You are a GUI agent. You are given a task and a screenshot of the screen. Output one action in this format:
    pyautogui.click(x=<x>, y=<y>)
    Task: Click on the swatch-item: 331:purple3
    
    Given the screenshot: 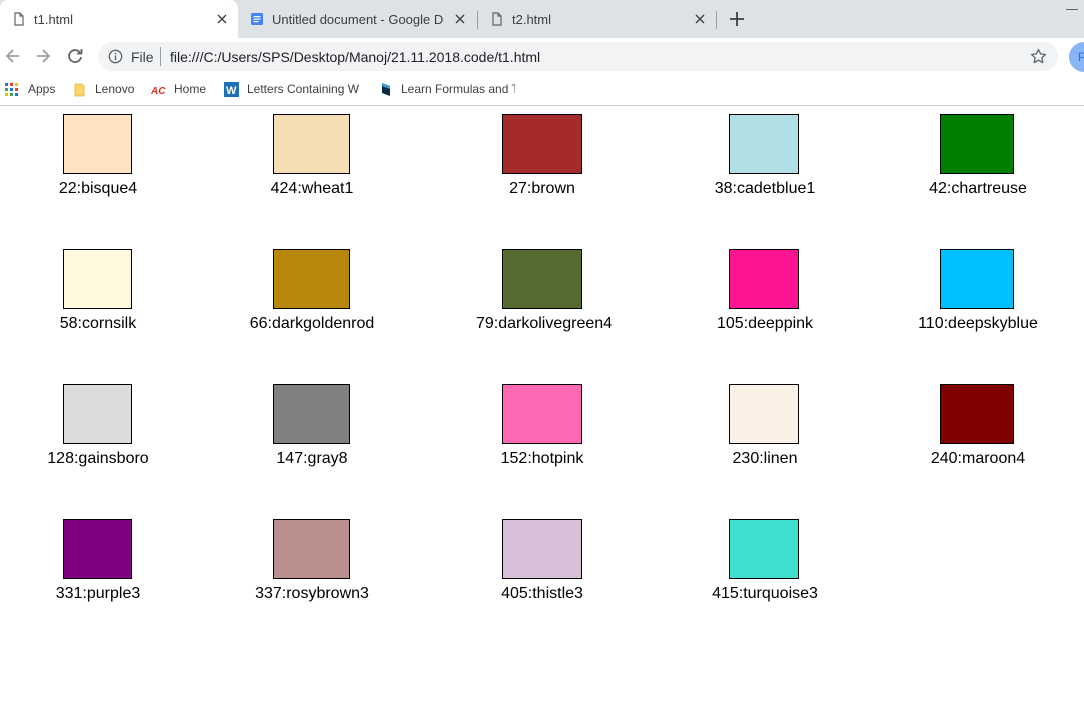 What is the action you would take?
    pyautogui.click(x=97, y=578)
    